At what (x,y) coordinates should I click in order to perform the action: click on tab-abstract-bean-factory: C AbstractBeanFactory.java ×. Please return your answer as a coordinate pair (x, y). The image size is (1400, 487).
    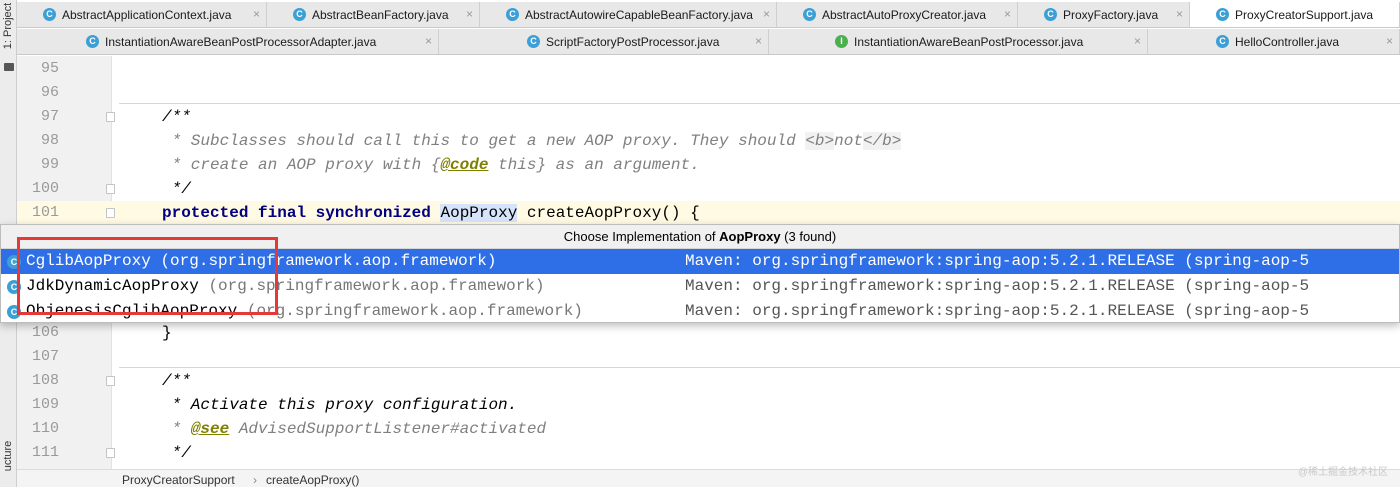
    Looking at the image, I should click on (373, 14).